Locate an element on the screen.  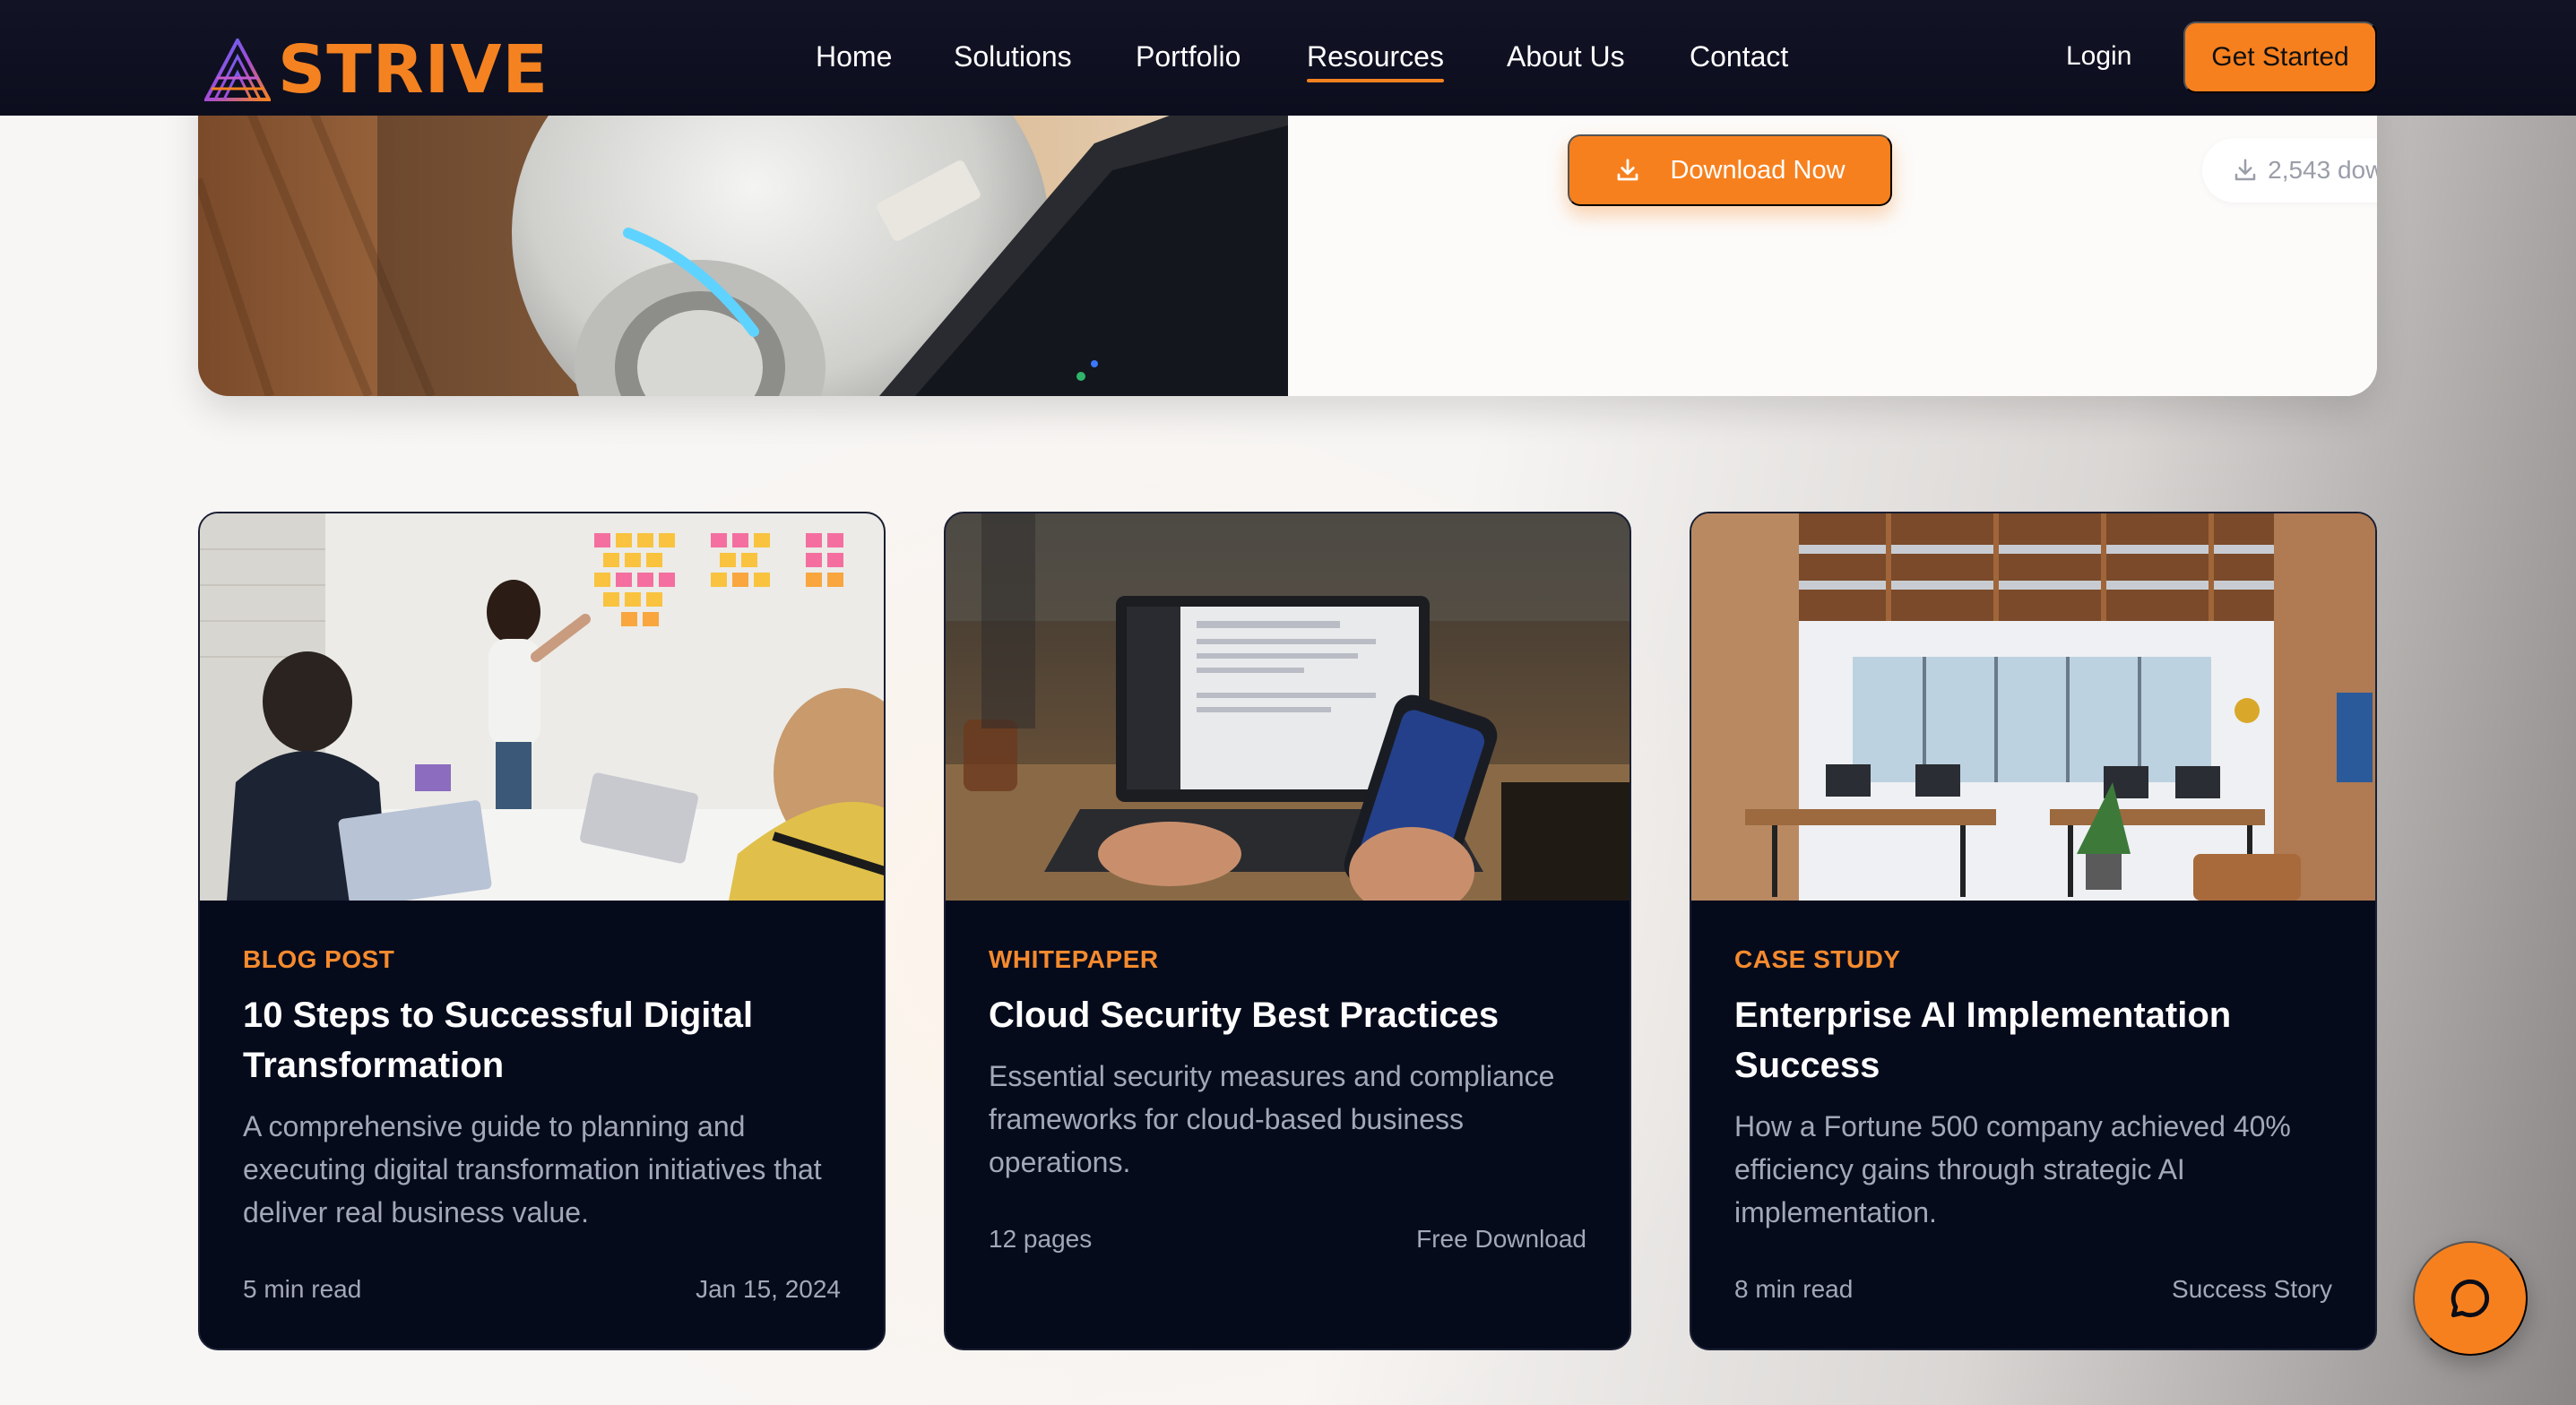
downloads-count-text: 2,543 downloads is located at coordinates (2322, 170).